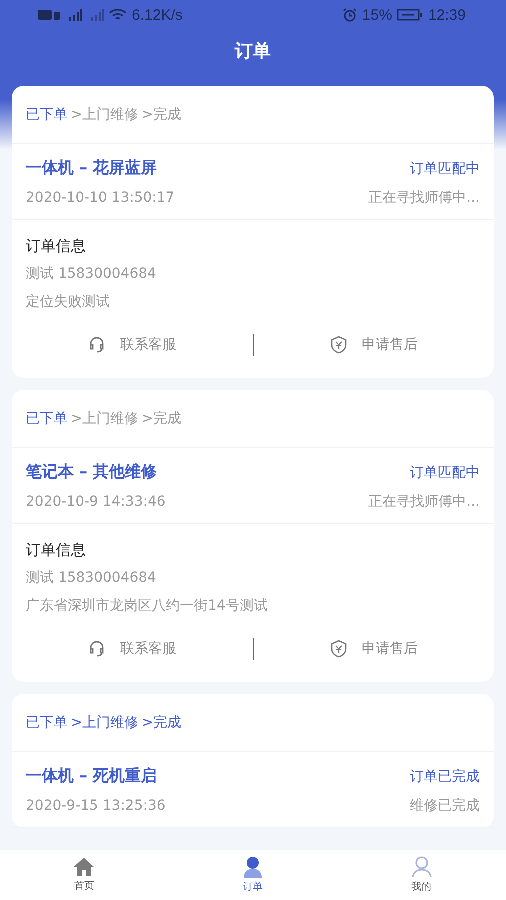  Describe the element at coordinates (92, 472) in the screenshot. I see `order-title: 笔记本 – 其他维修` at that location.